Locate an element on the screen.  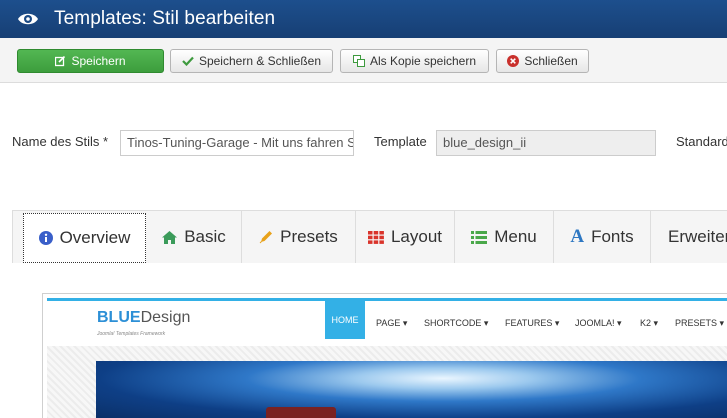
edit-icon is located at coordinates (60, 61).